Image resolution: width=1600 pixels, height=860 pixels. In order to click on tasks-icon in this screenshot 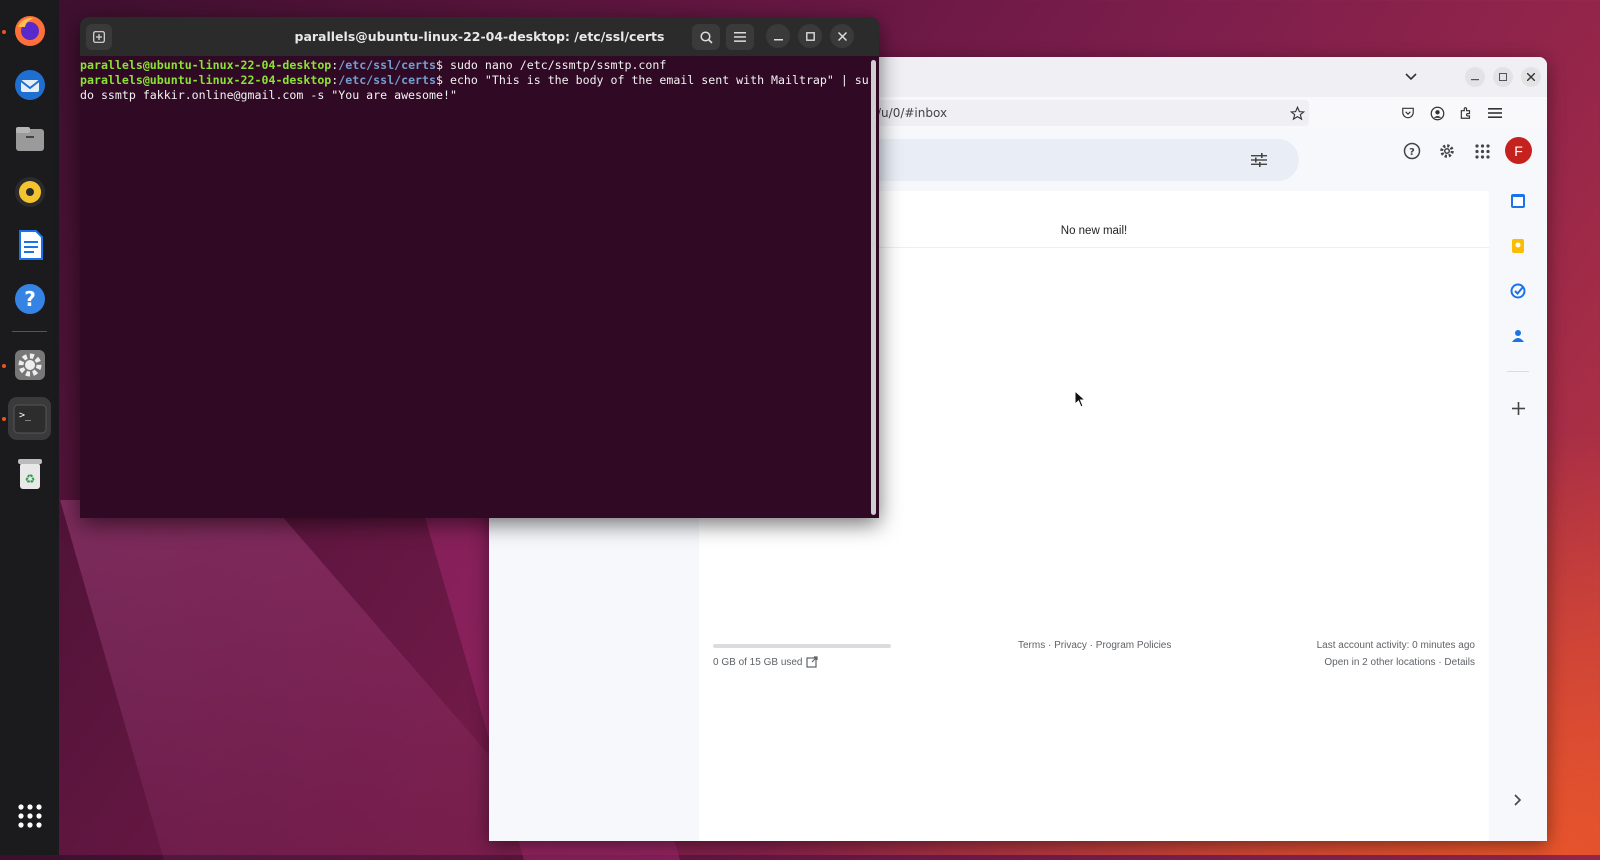, I will do `click(1518, 291)`.